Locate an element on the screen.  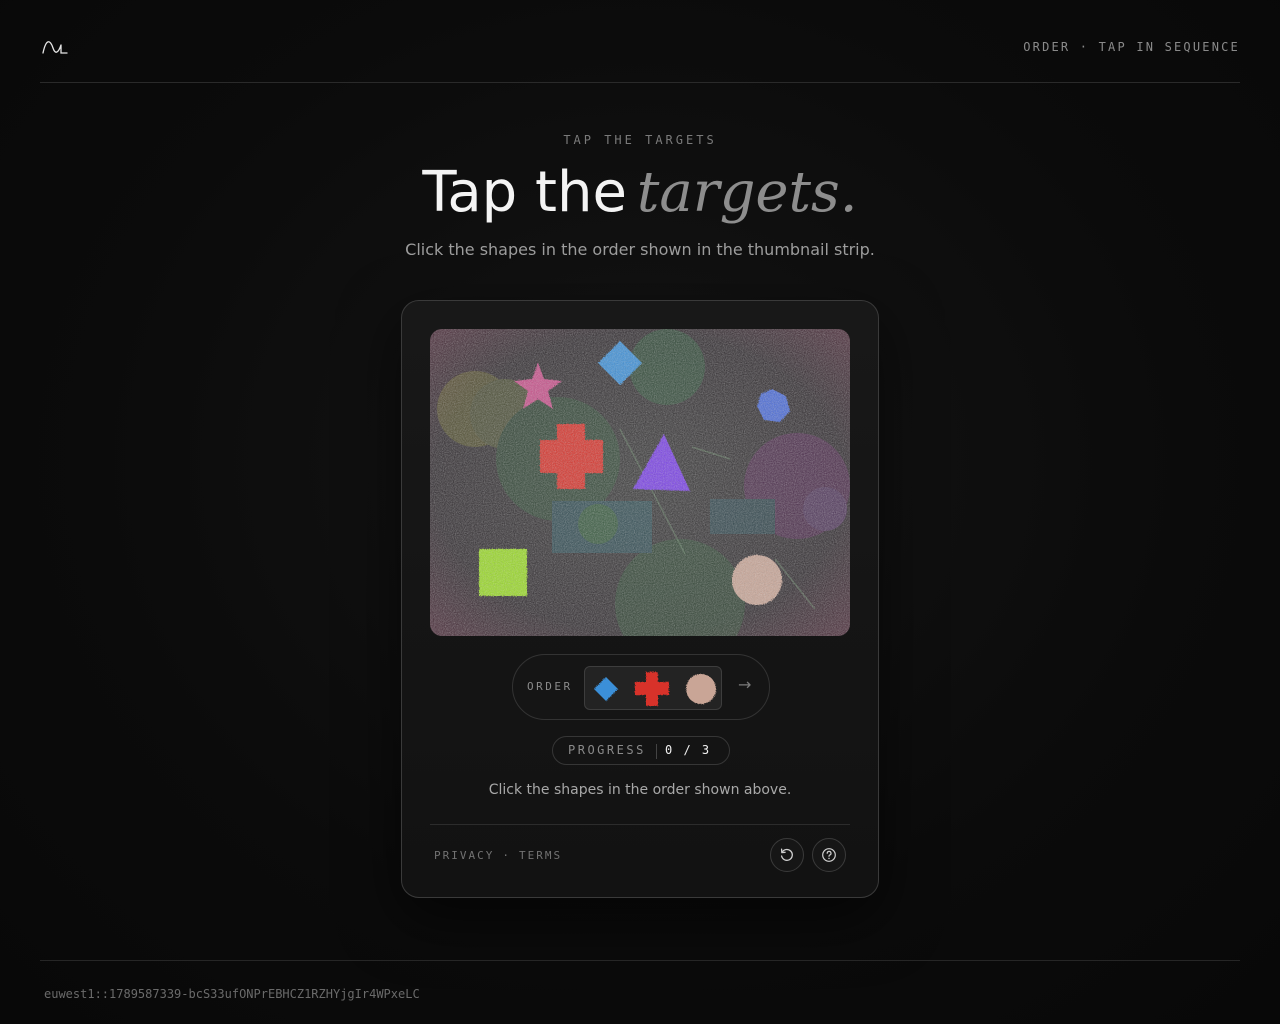
help-button is located at coordinates (829, 855).